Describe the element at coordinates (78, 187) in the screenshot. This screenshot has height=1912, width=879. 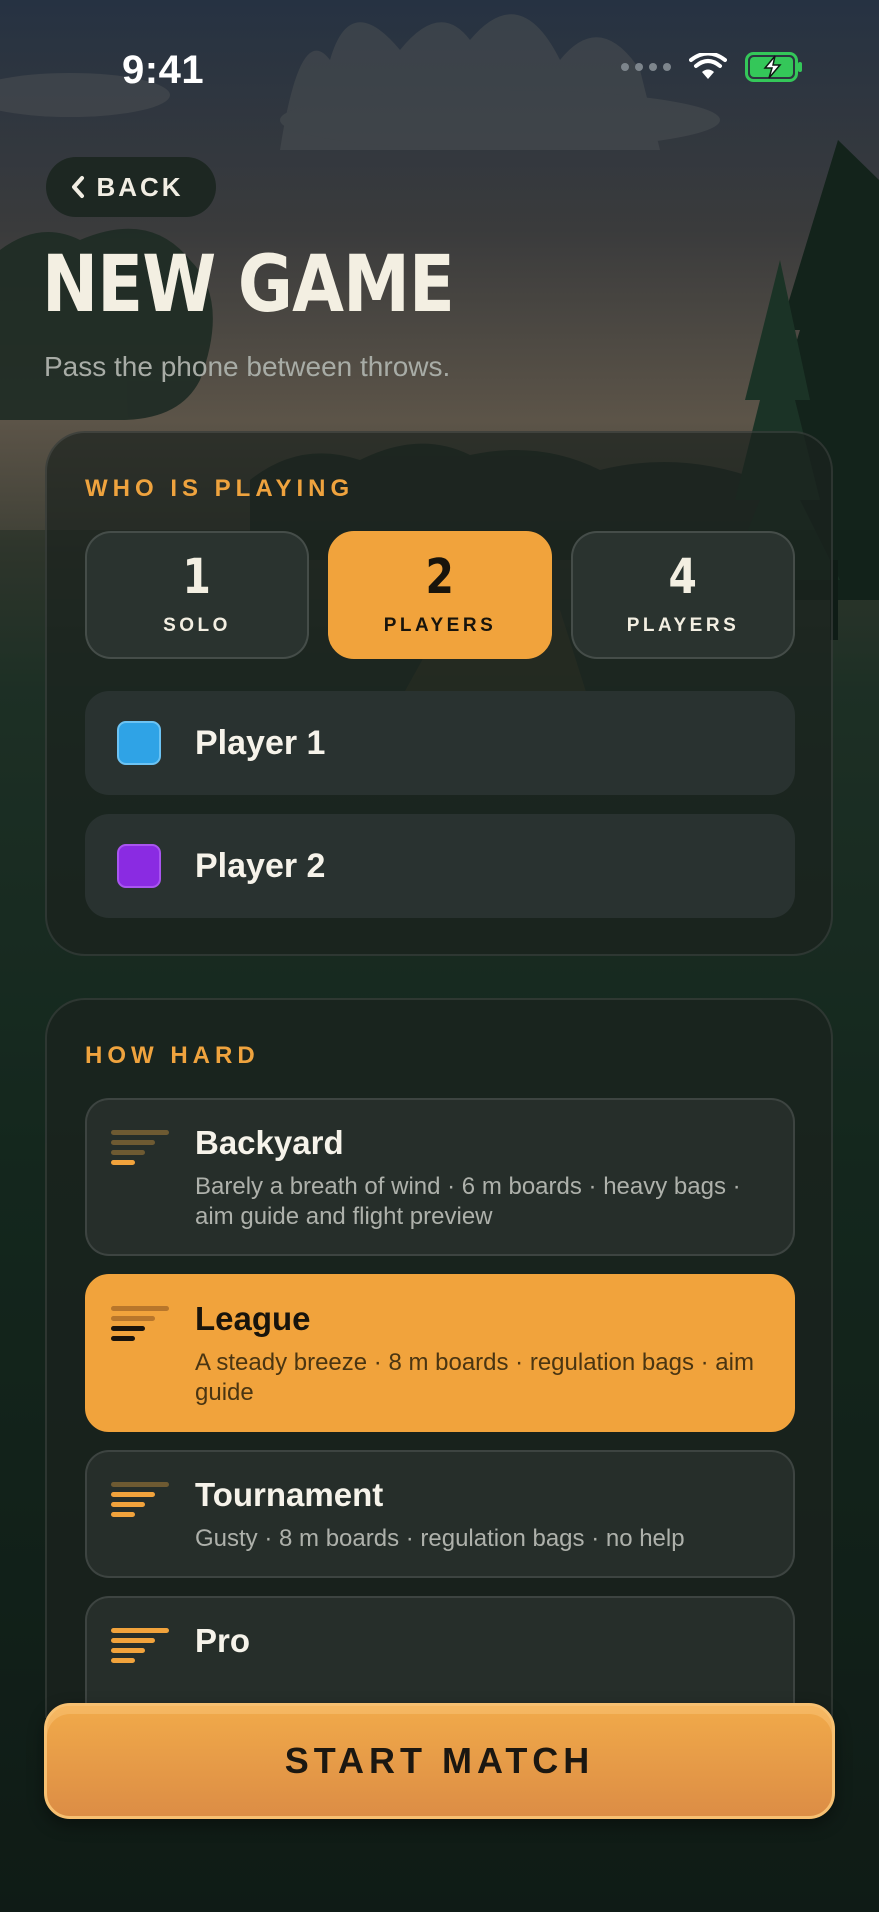
I see `chevron-left-icon` at that location.